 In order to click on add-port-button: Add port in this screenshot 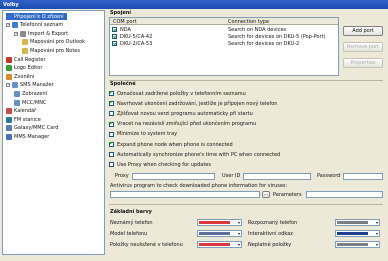, I will do `click(363, 31)`.